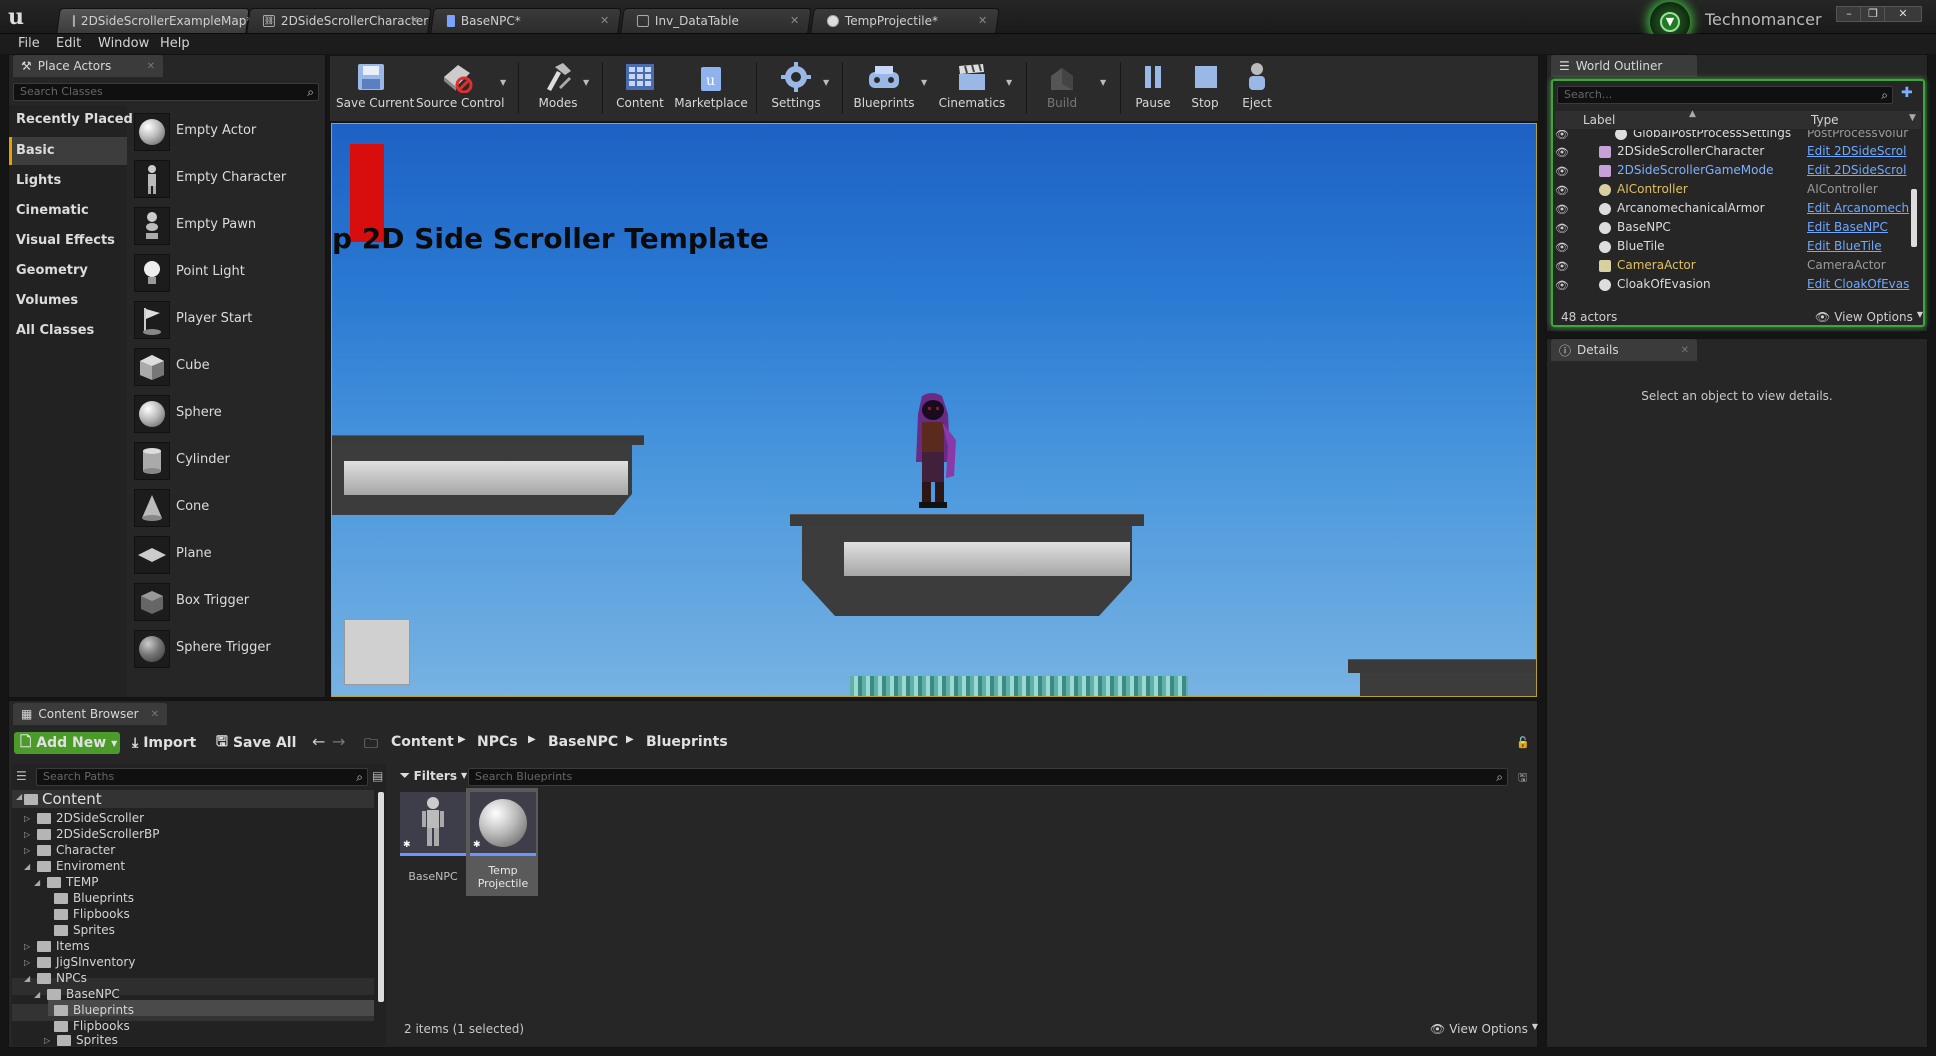 This screenshot has width=1936, height=1056. Describe the element at coordinates (375, 90) in the screenshot. I see `save-current-button: Save Current` at that location.